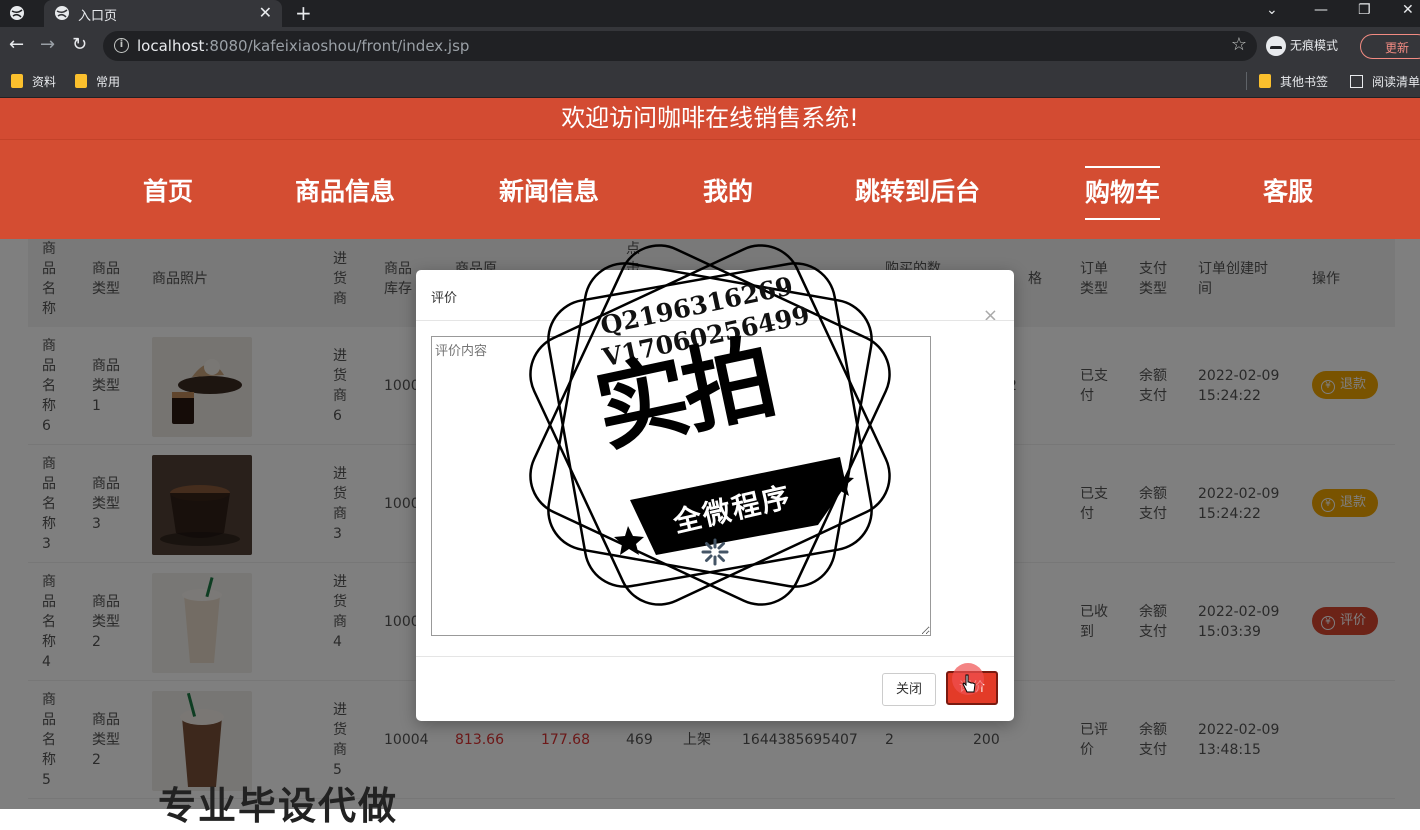  I want to click on forward-icon: →, so click(47, 45).